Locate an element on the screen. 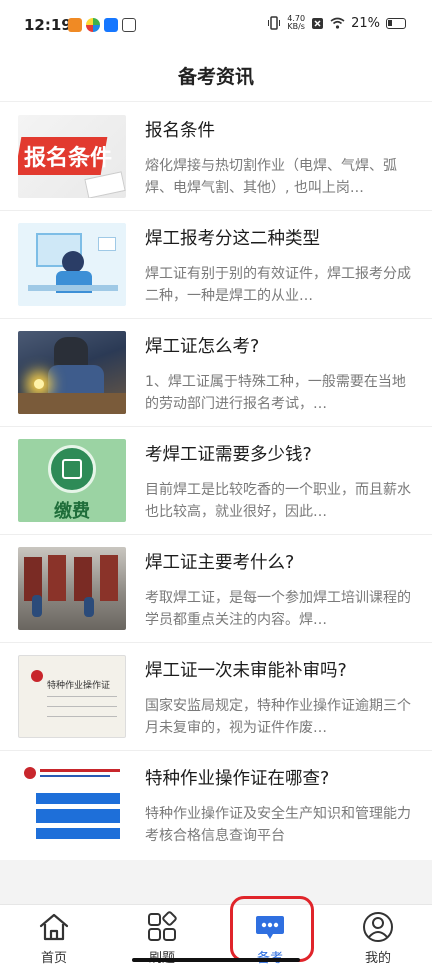 The height and width of the screenshot is (964, 432). user-icon is located at coordinates (378, 927).